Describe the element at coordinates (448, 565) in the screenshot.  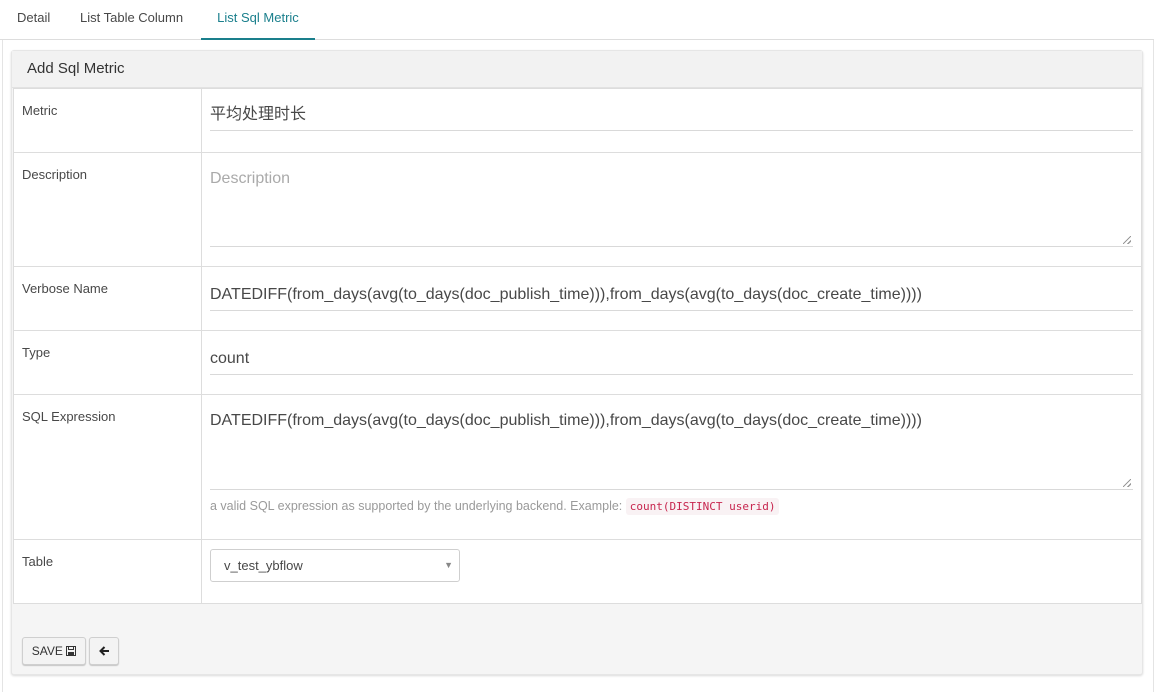
I see `caret-down-icon: ▼` at that location.